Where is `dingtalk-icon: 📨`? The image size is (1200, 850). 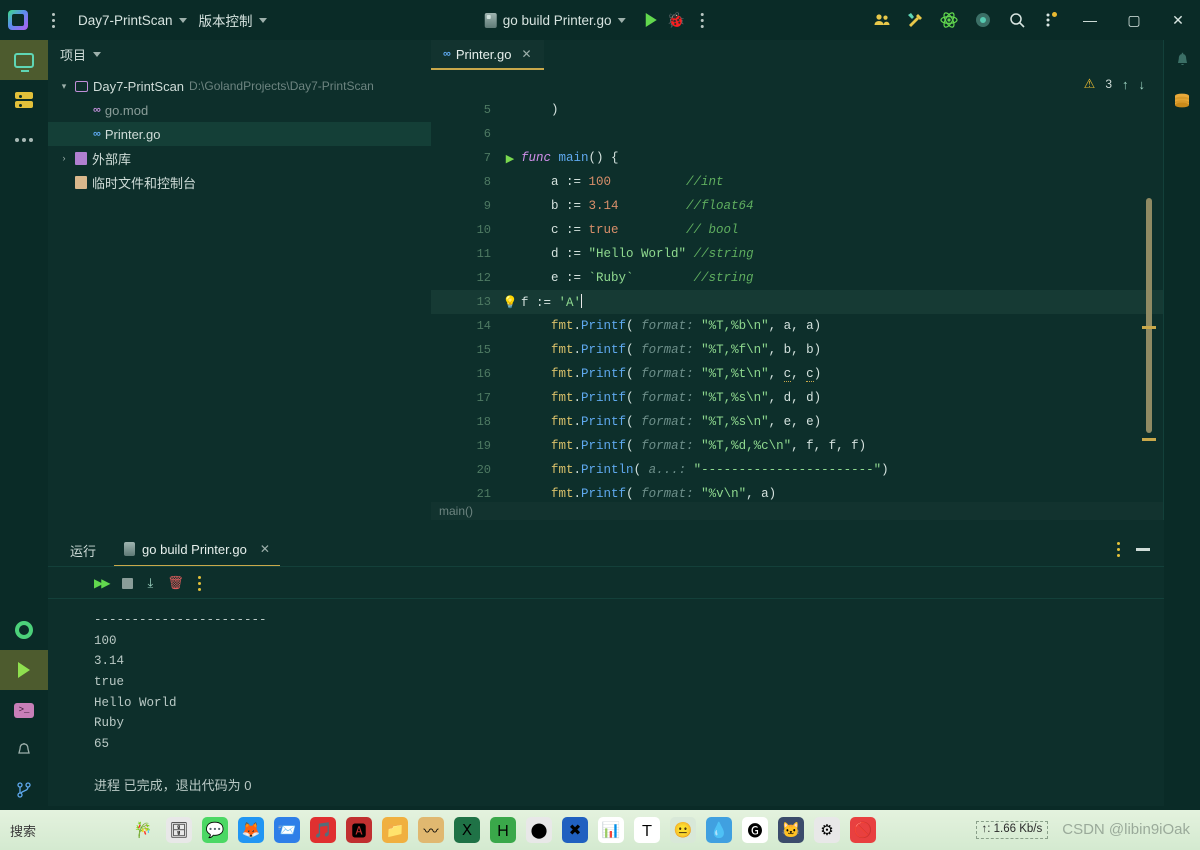 dingtalk-icon: 📨 is located at coordinates (287, 830).